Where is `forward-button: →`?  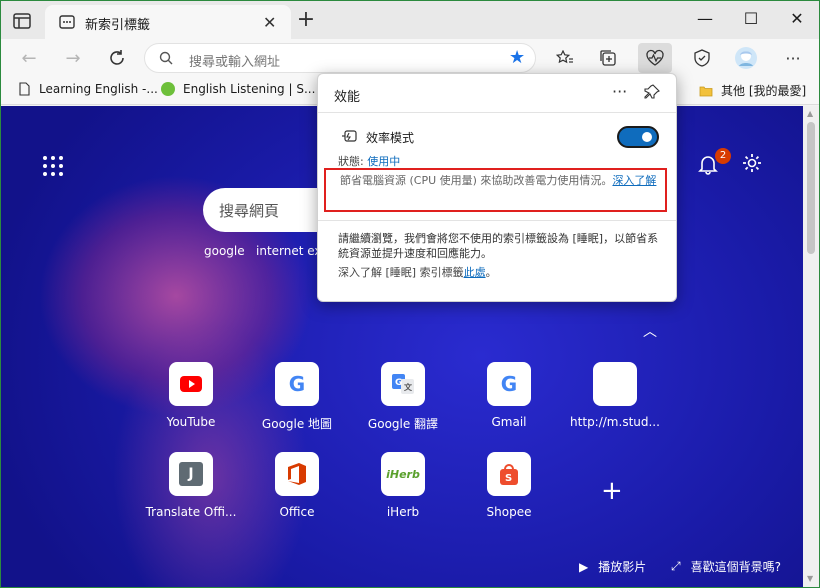 forward-button: → is located at coordinates (73, 58).